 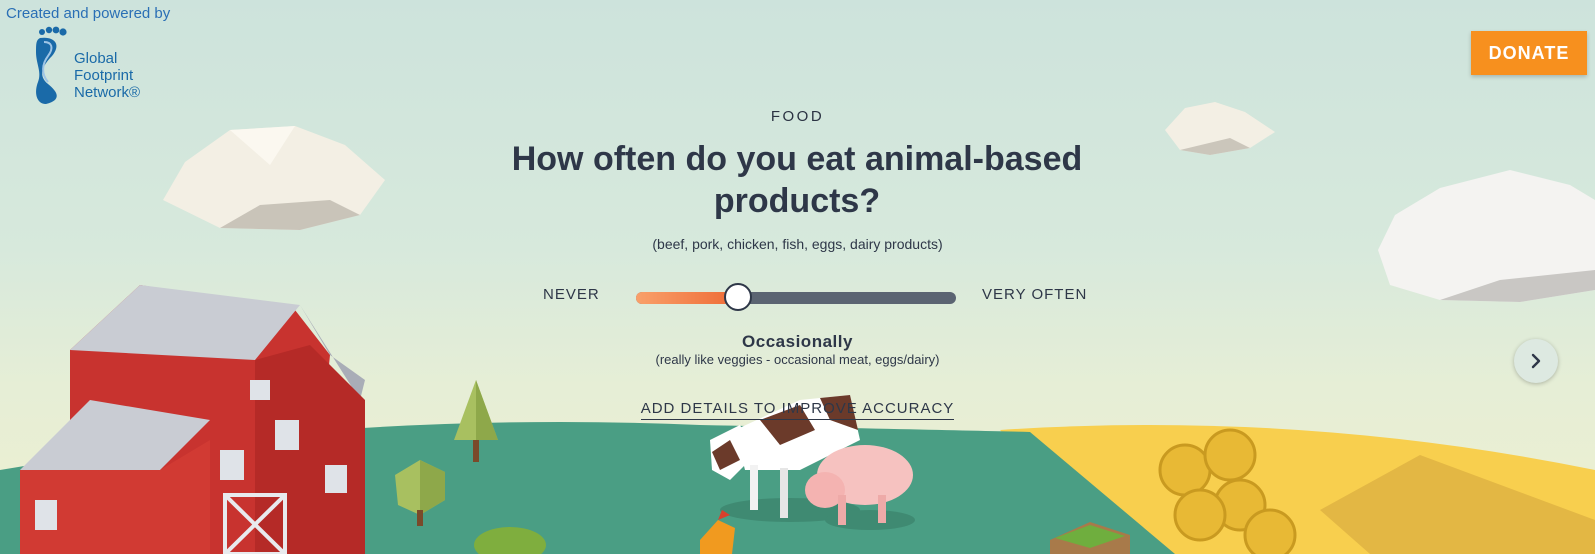 What do you see at coordinates (88, 13) in the screenshot?
I see `powered-by-text: Created and powered by` at bounding box center [88, 13].